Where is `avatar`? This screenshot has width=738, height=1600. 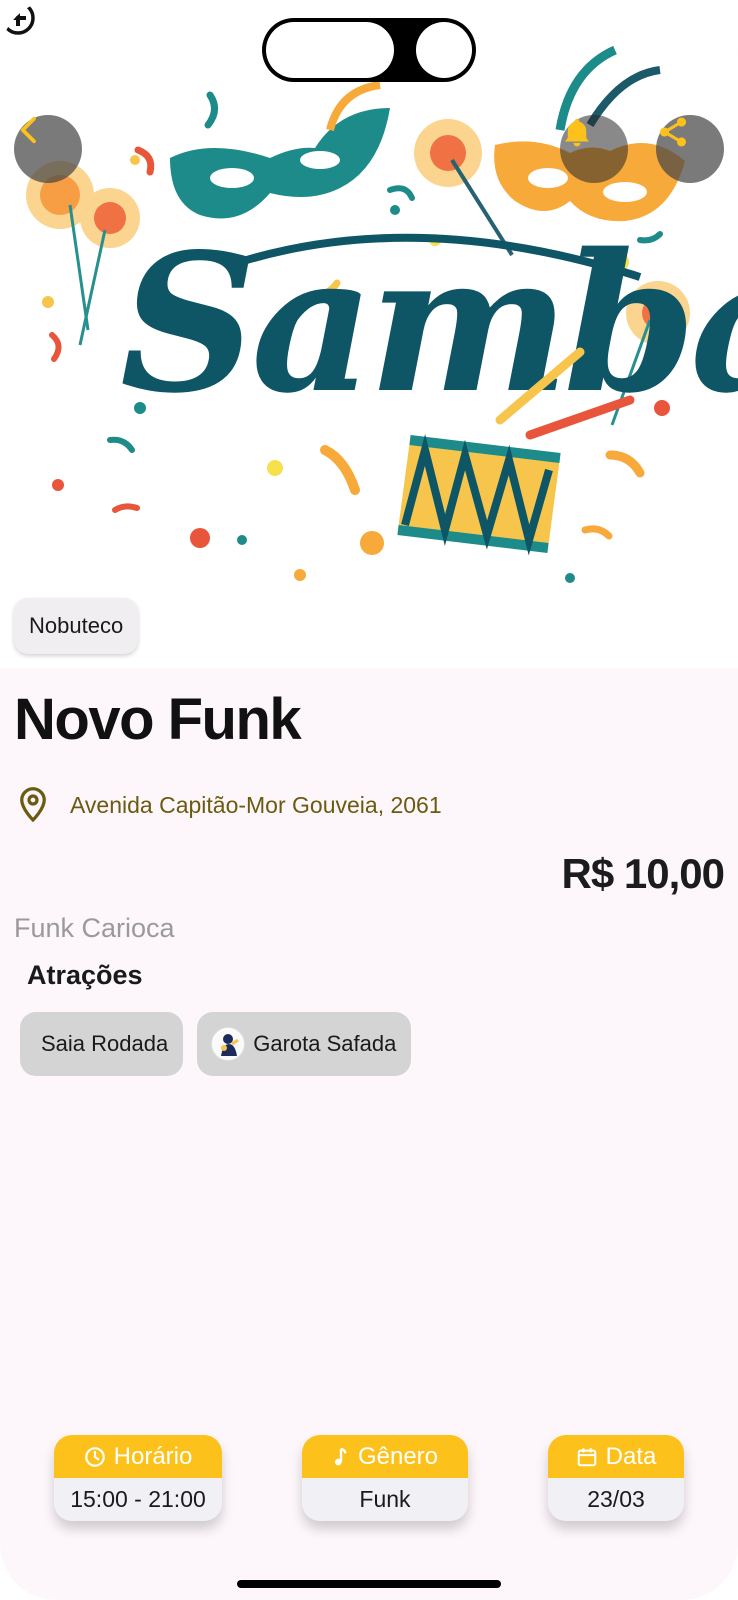
avatar is located at coordinates (228, 1044).